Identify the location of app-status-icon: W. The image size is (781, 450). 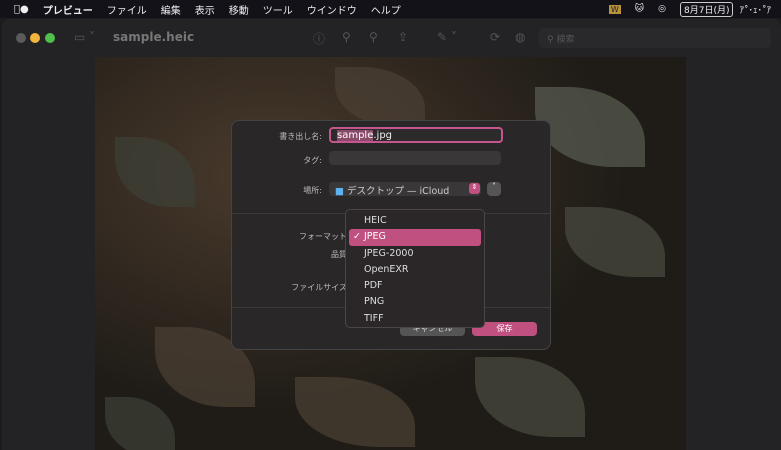
(614, 9).